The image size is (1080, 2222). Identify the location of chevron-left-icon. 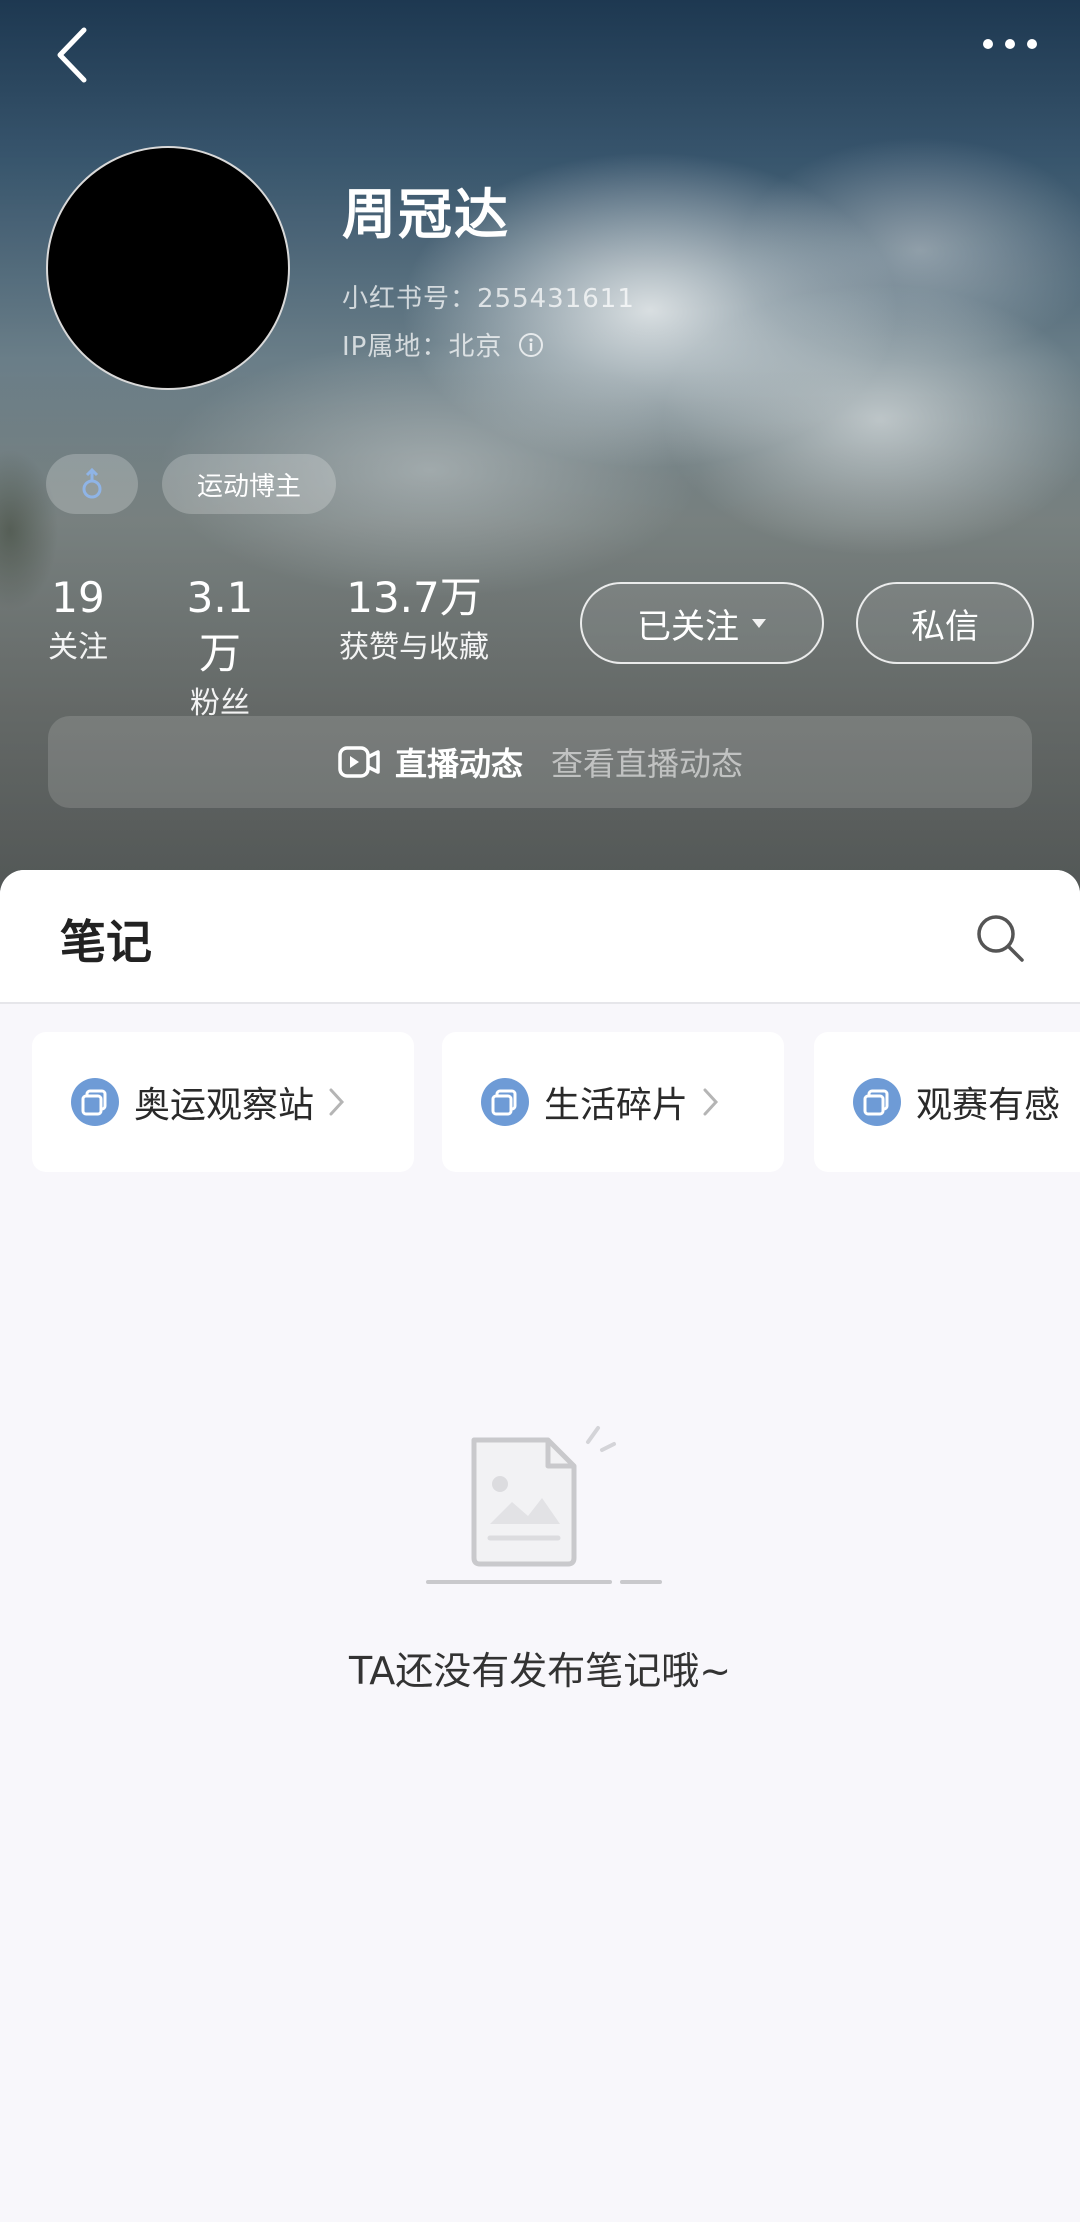
(72, 55).